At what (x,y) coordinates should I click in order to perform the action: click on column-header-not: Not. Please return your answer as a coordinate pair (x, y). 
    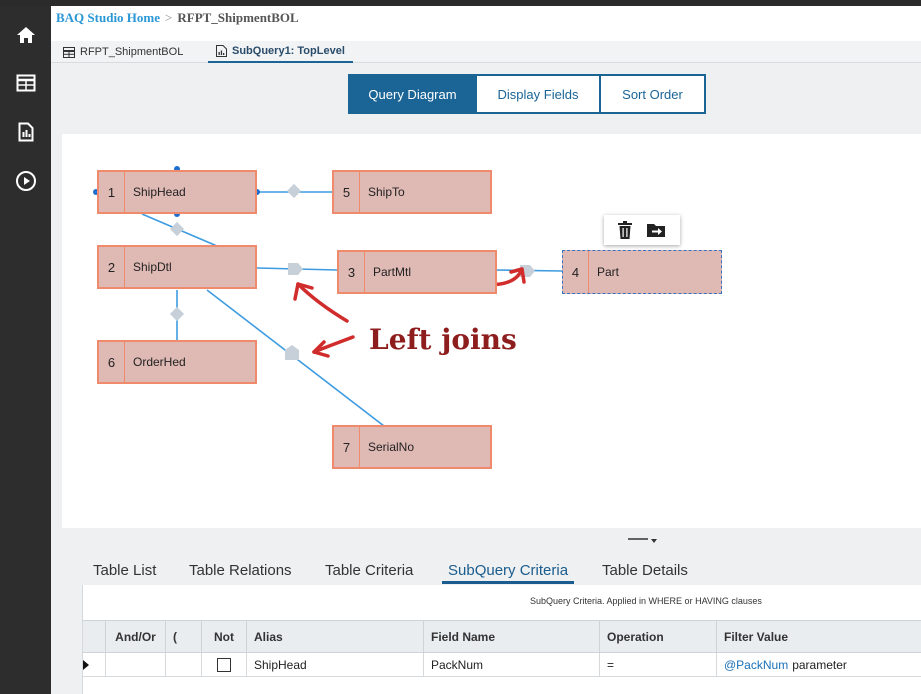
    Looking at the image, I should click on (223, 636).